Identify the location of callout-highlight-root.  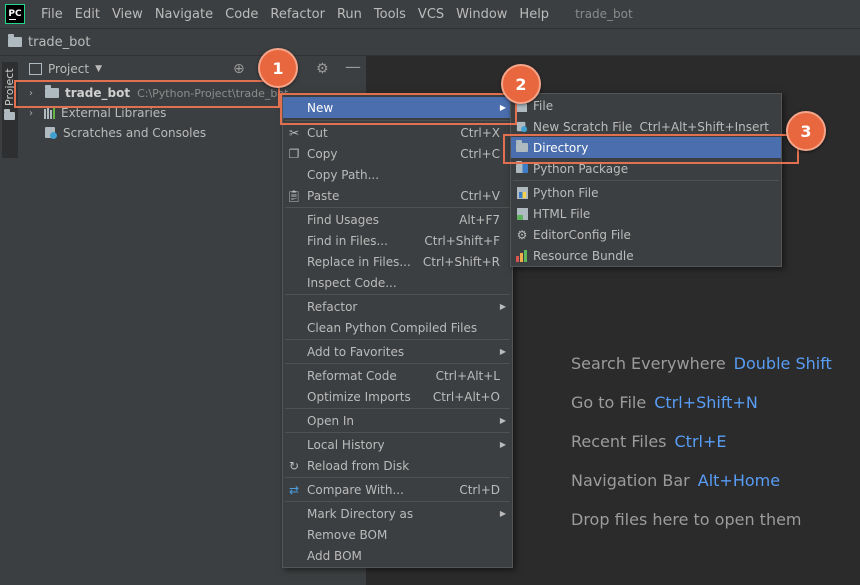
(147, 94).